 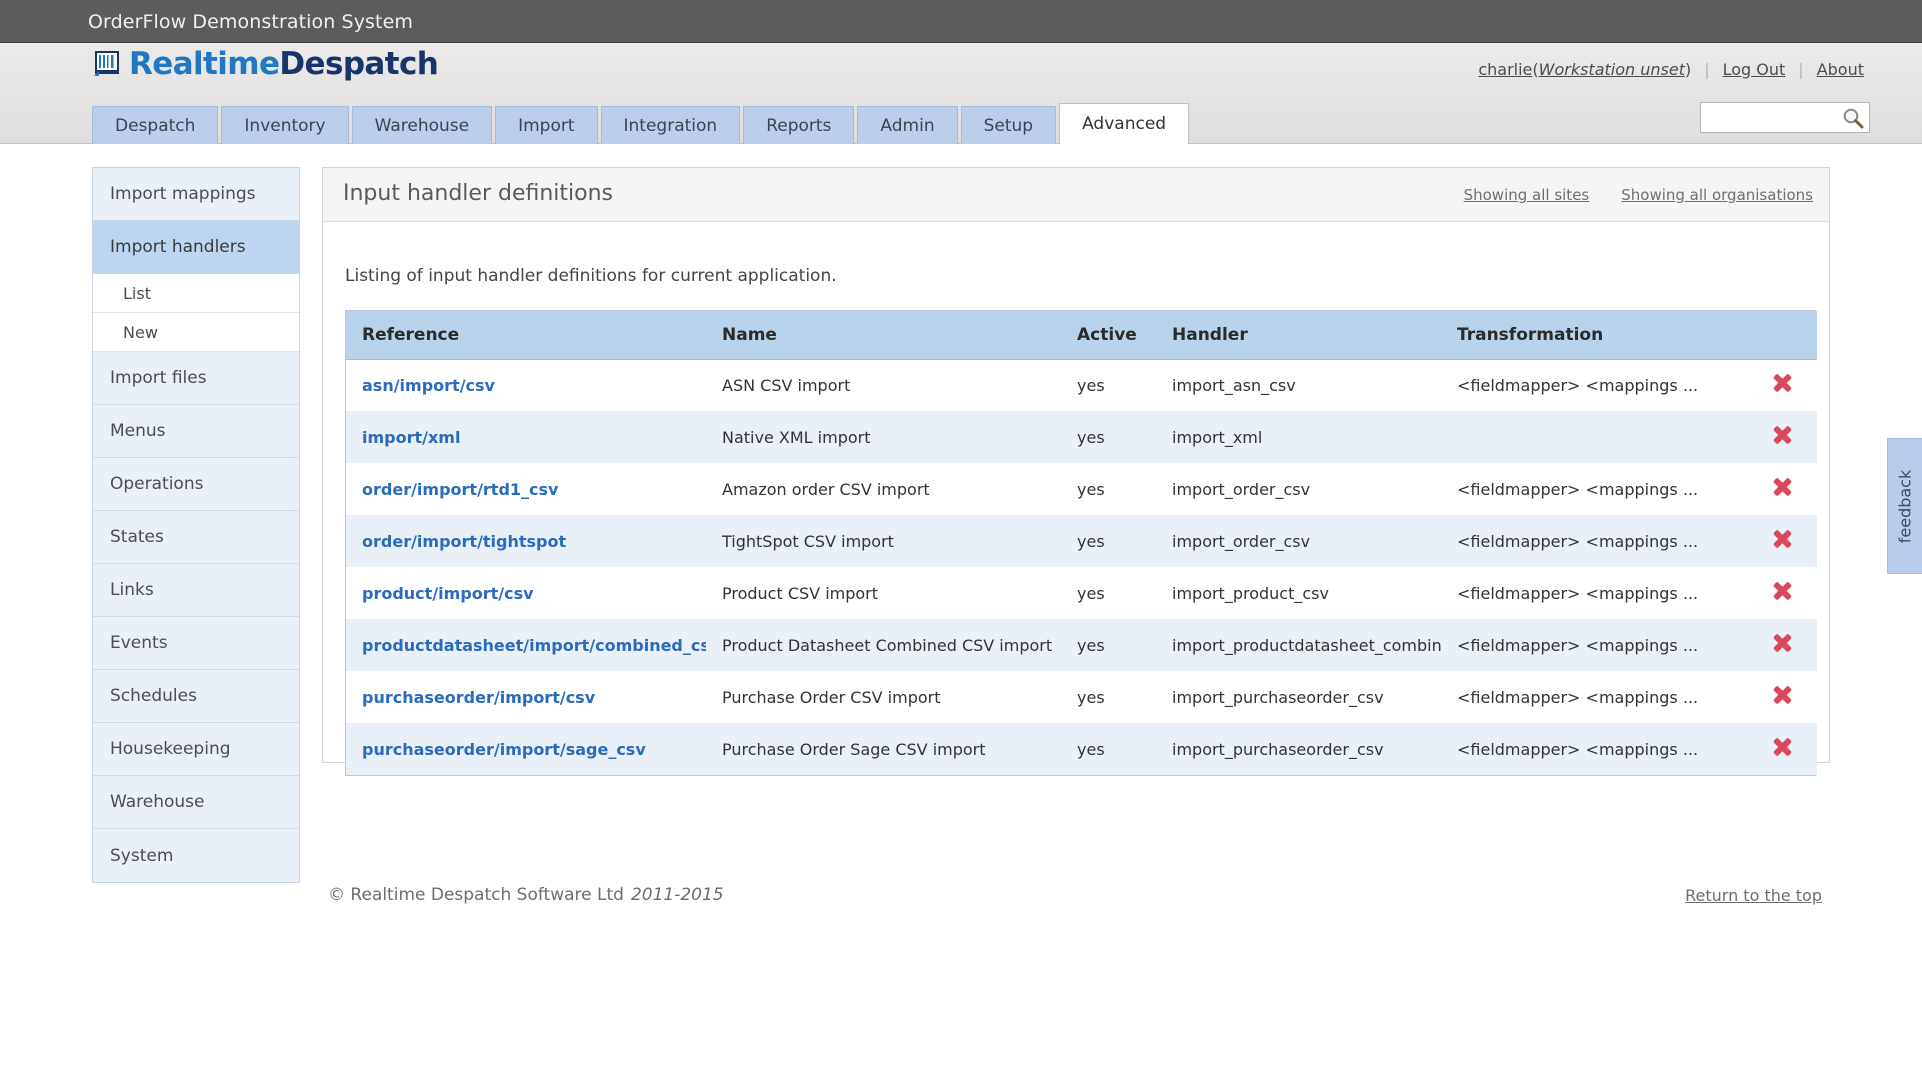 What do you see at coordinates (883, 645) in the screenshot?
I see `cell-name: Product Datasheet Combined CSV import` at bounding box center [883, 645].